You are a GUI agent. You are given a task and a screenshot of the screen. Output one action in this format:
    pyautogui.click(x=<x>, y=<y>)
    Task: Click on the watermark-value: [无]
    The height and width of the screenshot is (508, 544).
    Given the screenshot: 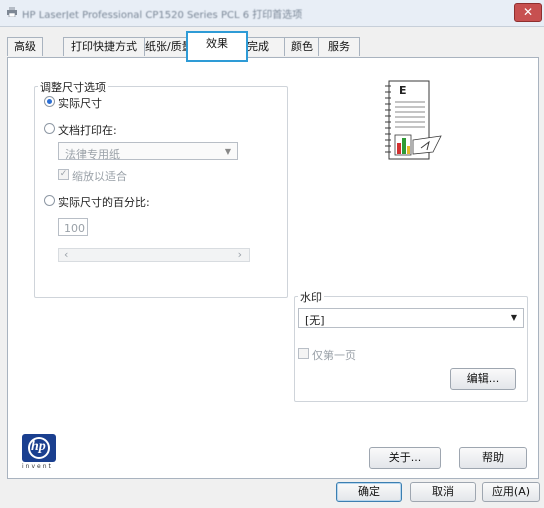 What is the action you would take?
    pyautogui.click(x=315, y=320)
    